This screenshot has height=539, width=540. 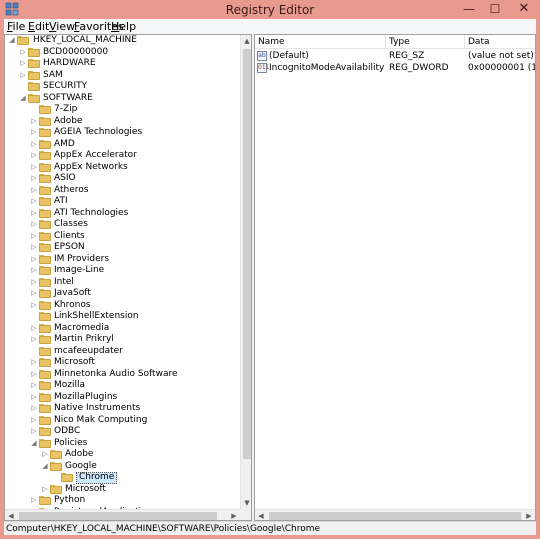 I want to click on column-header-type: Type, so click(x=425, y=42).